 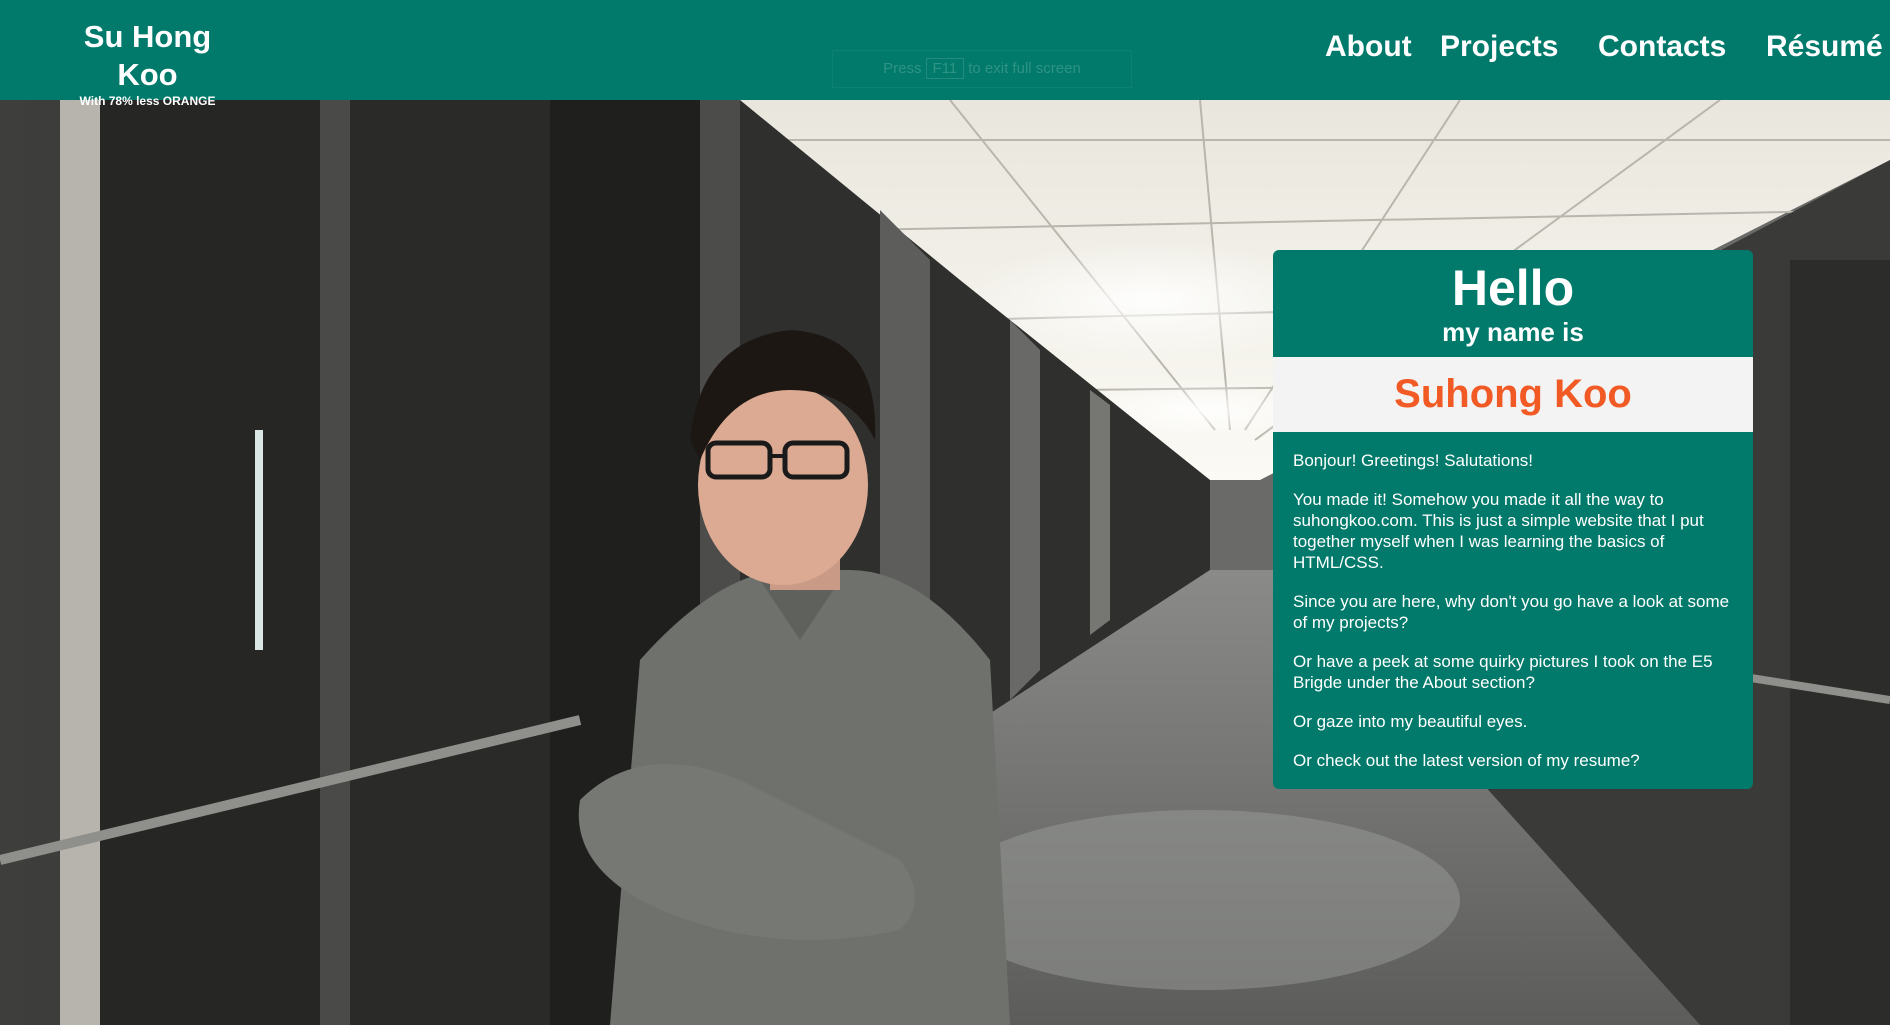 I want to click on nav-about: About, so click(x=1368, y=47).